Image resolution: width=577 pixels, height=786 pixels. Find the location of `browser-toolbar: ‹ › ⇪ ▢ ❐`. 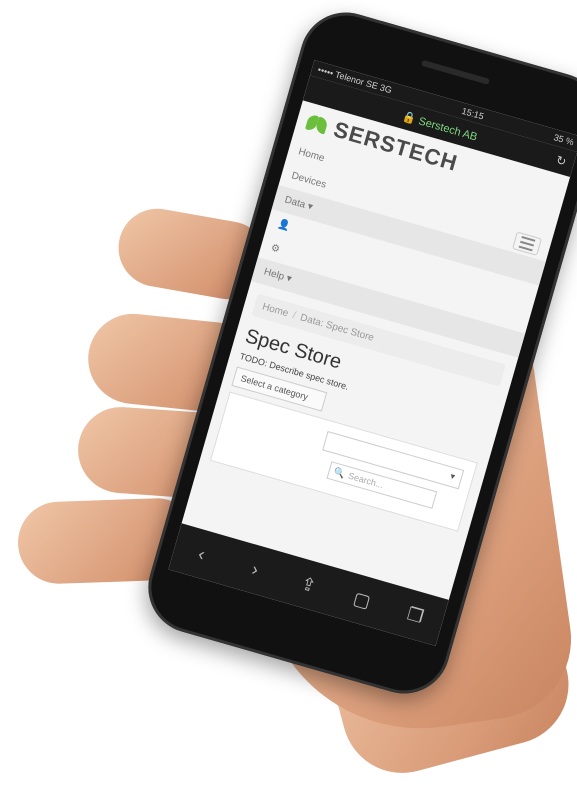

browser-toolbar: ‹ › ⇪ ▢ ❐ is located at coordinates (308, 585).